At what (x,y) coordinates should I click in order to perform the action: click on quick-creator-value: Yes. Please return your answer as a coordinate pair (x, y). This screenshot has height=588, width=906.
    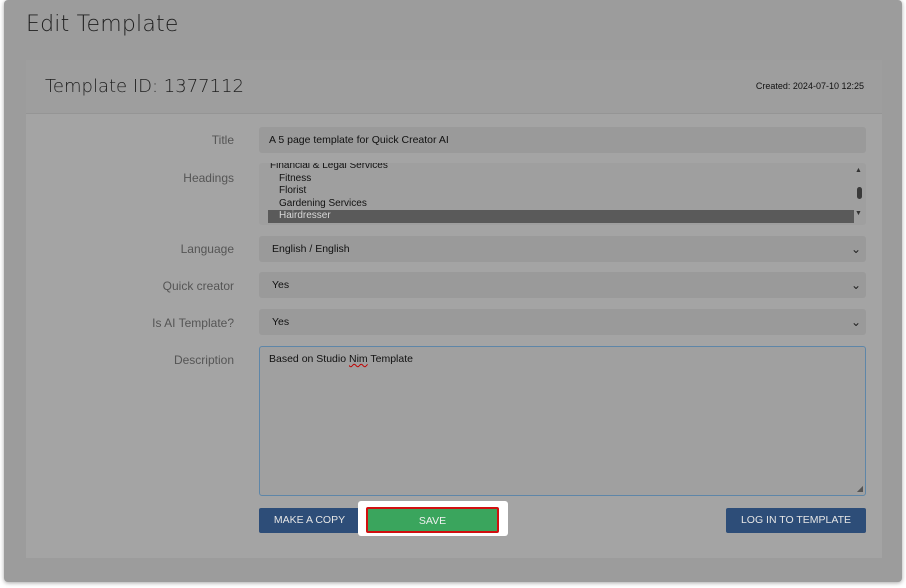
    Looking at the image, I should click on (281, 285).